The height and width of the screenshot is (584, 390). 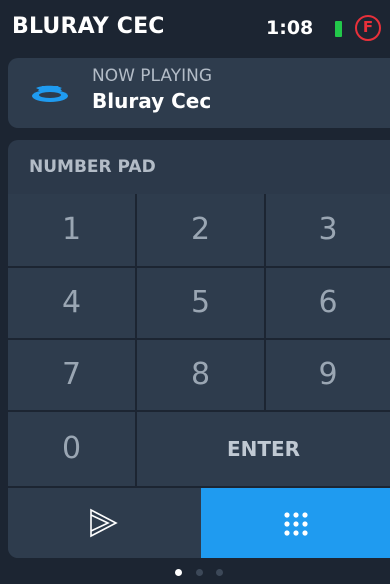 I want to click on key-5: 5, so click(x=201, y=304).